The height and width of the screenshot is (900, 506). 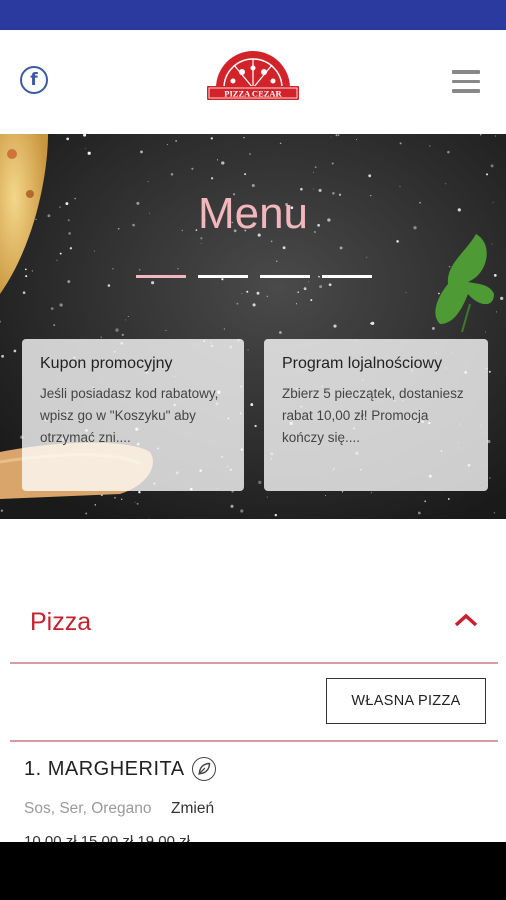 I want to click on logo-text: PIZZA CEZAR, so click(x=253, y=94).